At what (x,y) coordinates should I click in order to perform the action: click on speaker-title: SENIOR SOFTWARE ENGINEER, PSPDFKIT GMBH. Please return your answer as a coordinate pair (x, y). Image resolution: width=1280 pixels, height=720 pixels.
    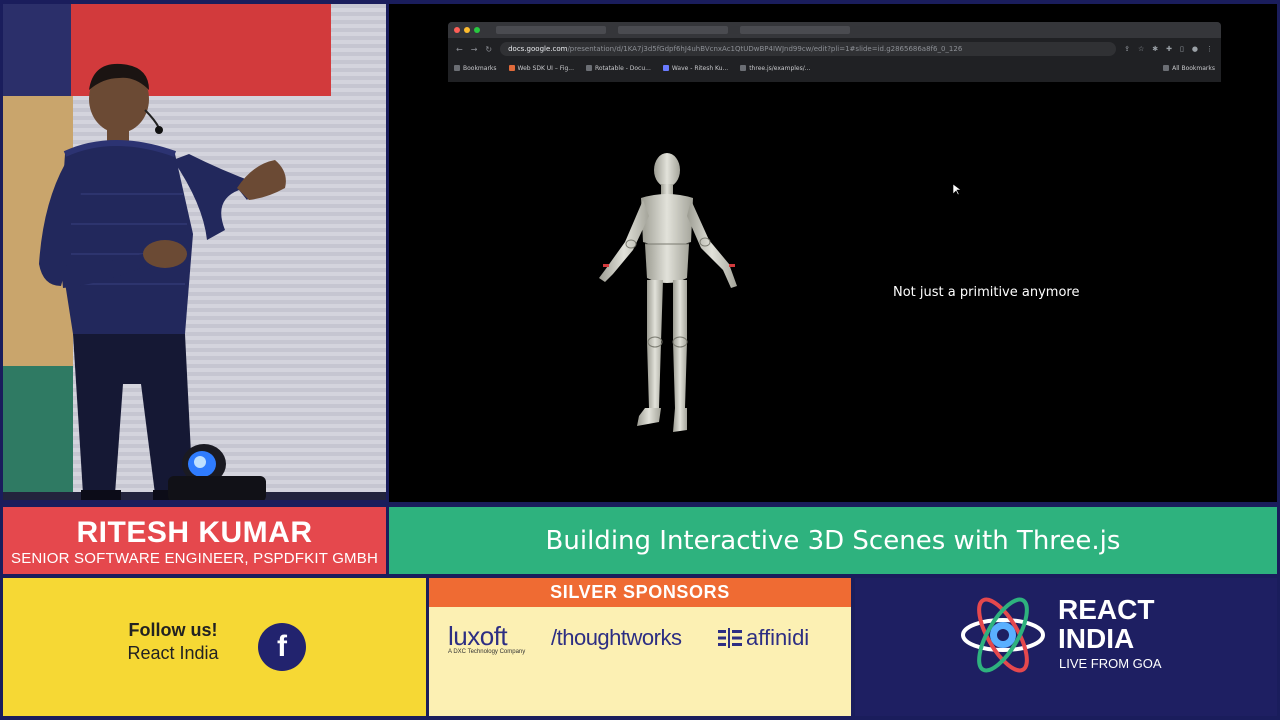
    Looking at the image, I should click on (194, 558).